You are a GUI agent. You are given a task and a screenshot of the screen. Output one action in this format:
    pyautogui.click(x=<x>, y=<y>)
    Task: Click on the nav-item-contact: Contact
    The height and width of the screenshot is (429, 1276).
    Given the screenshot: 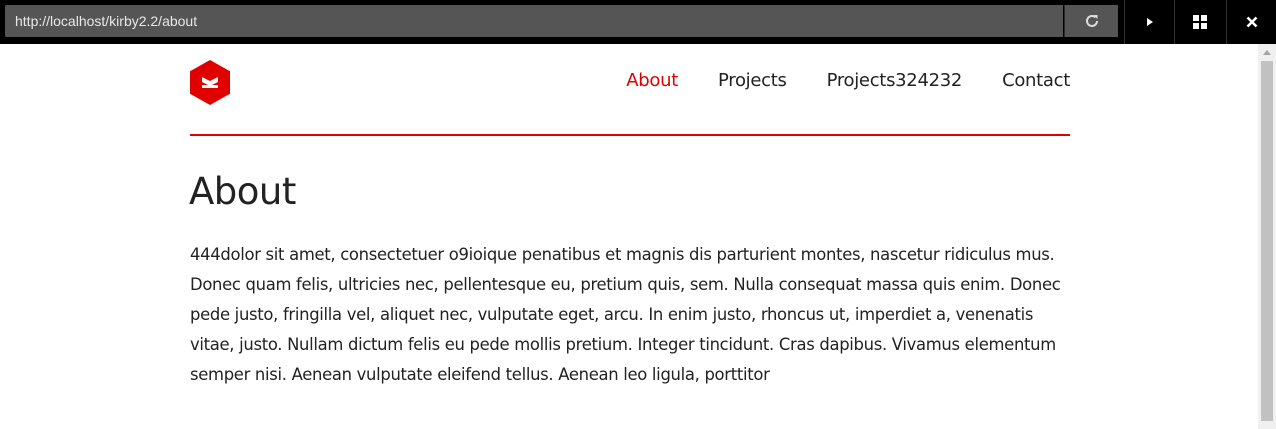 What is the action you would take?
    pyautogui.click(x=1036, y=80)
    